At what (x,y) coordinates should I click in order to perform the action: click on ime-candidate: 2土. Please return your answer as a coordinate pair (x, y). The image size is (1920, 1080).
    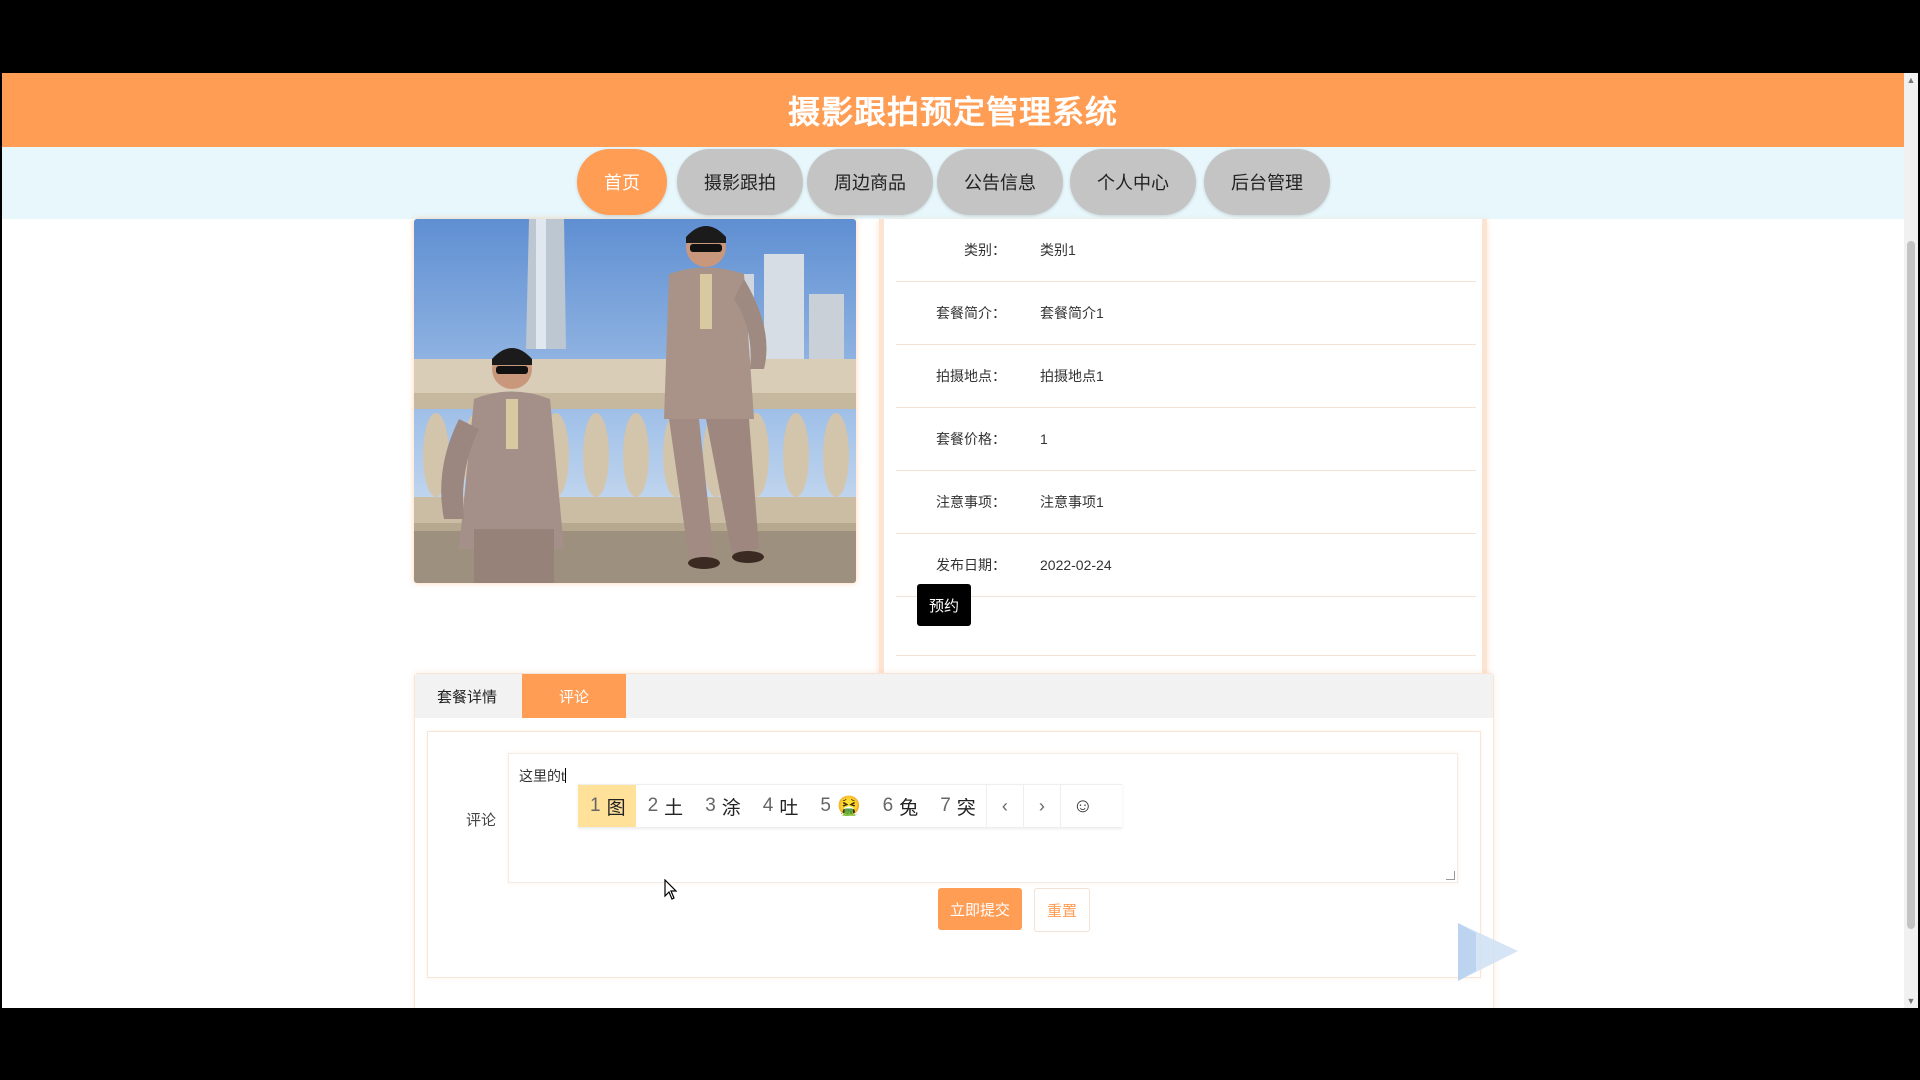
    Looking at the image, I should click on (665, 806).